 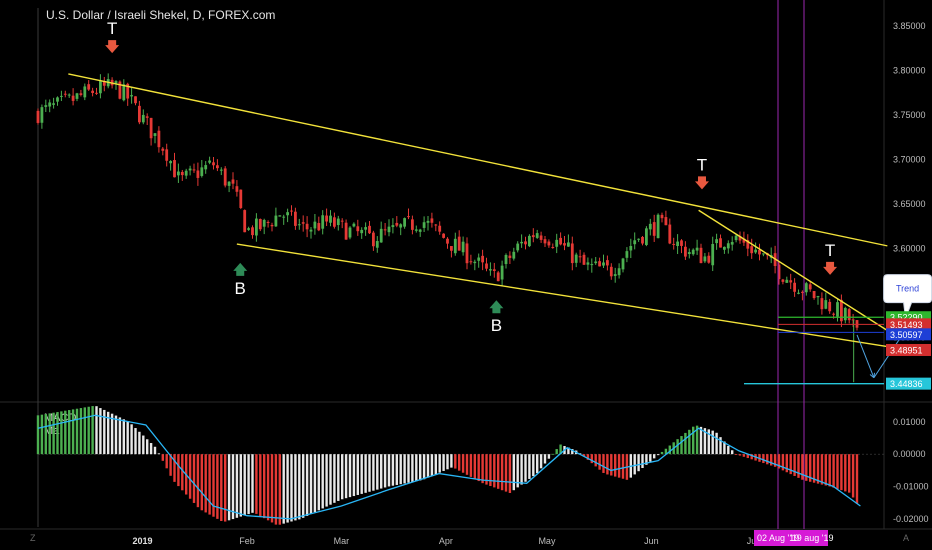 I want to click on time-tick-label: May, so click(x=547, y=541).